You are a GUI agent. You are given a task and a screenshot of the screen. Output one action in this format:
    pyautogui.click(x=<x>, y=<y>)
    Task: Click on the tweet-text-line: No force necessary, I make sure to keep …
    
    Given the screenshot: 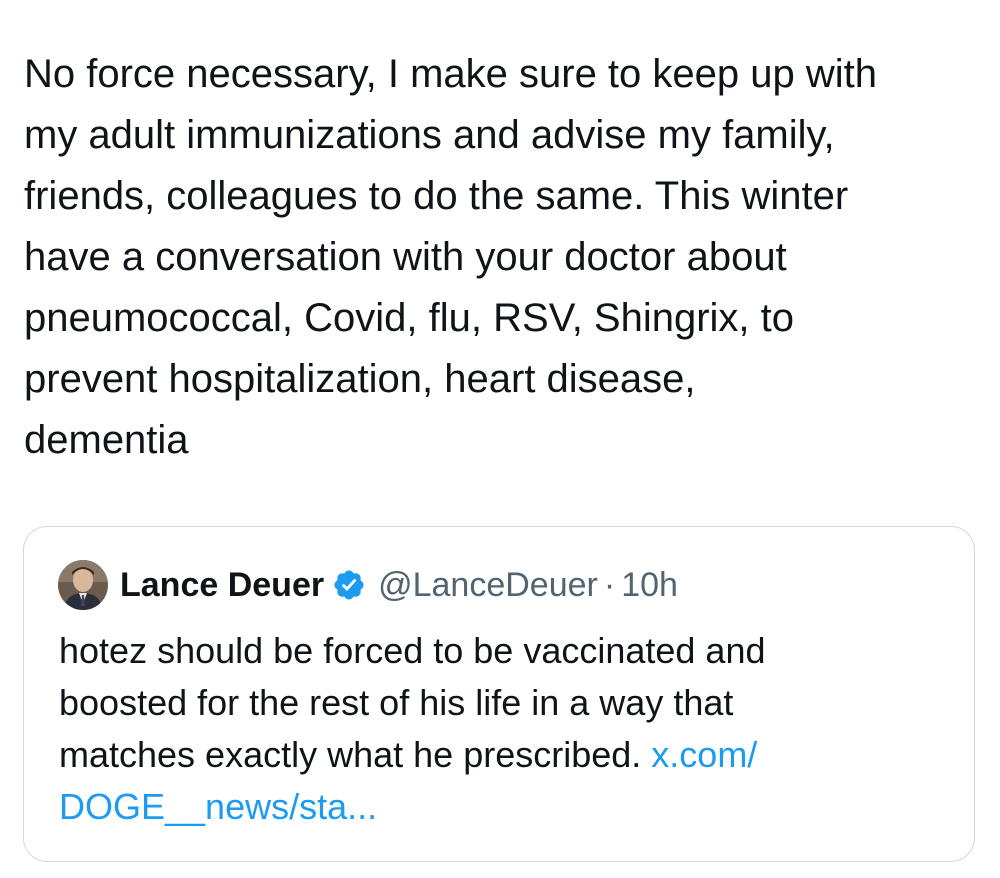 What is the action you would take?
    pyautogui.click(x=450, y=74)
    